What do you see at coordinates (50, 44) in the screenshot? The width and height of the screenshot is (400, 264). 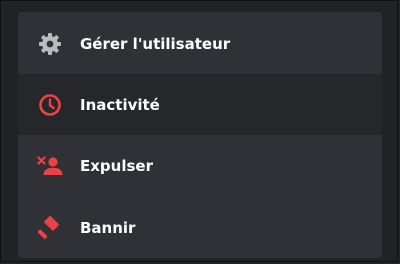 I see `gear-icon` at bounding box center [50, 44].